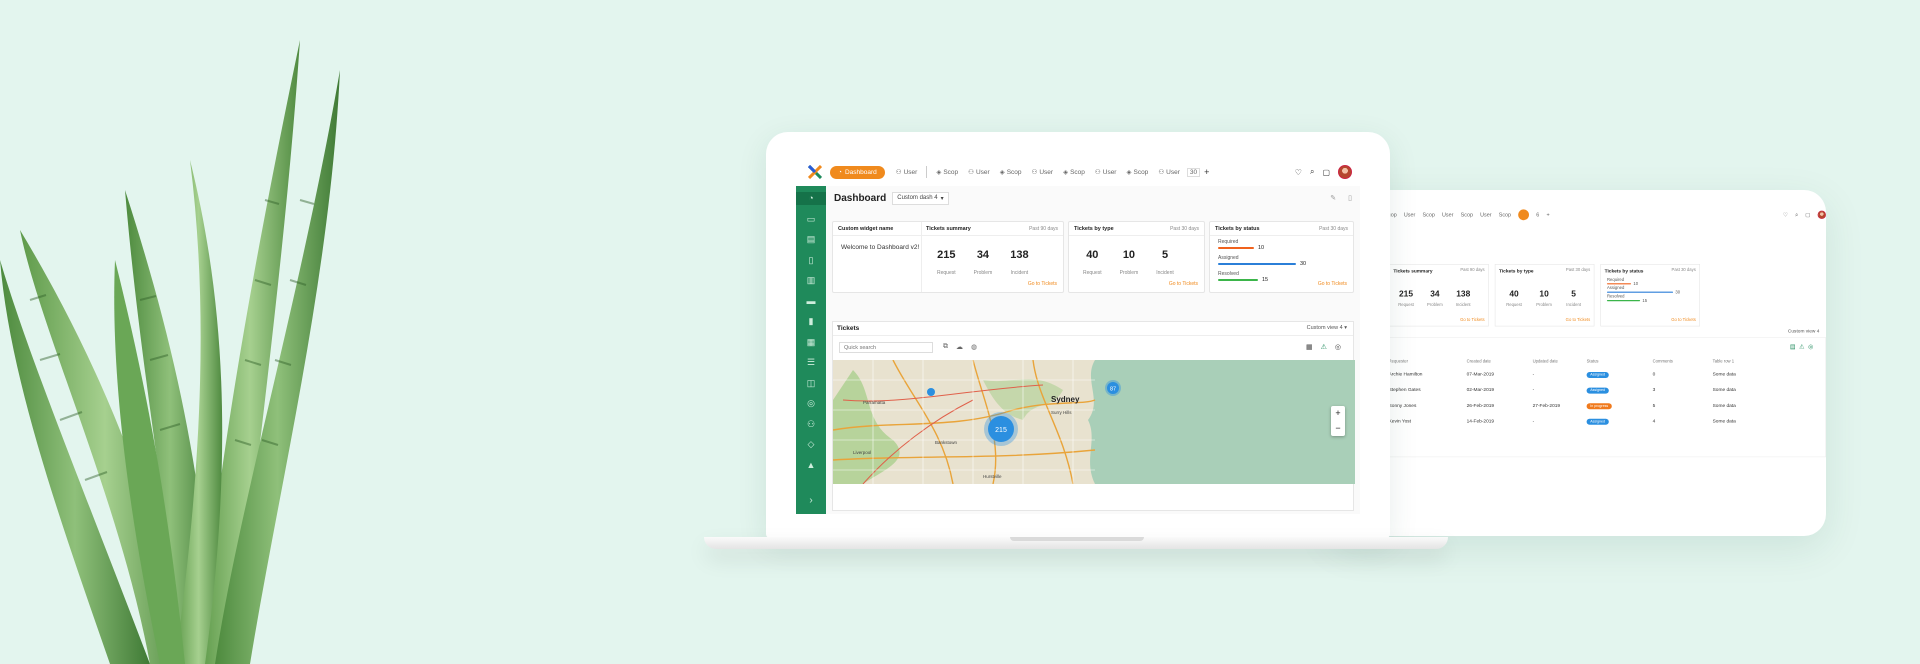 This screenshot has height=664, width=1920. Describe the element at coordinates (1350, 198) in the screenshot. I see `trash-icon: ▯` at that location.